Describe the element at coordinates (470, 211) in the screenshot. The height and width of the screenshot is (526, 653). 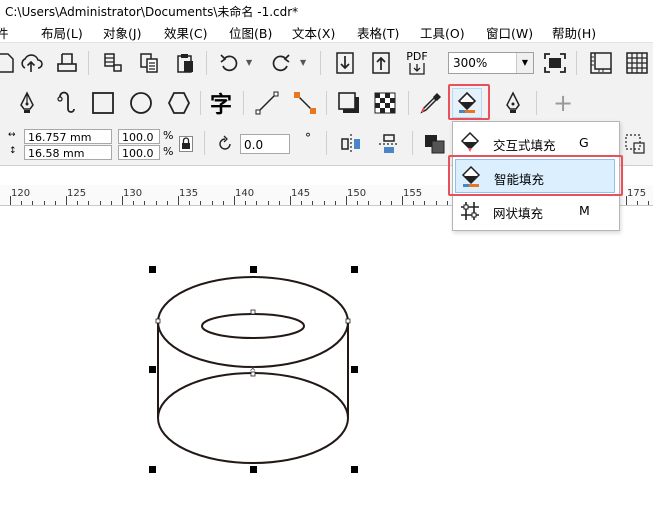
I see `mesh-fill-icon` at that location.